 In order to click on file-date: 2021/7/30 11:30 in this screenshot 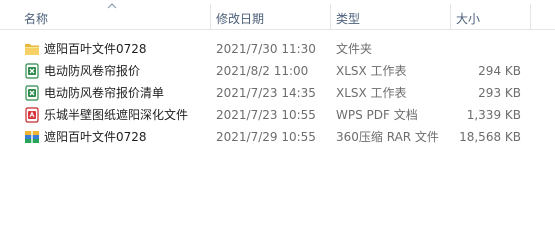, I will do `click(266, 49)`.